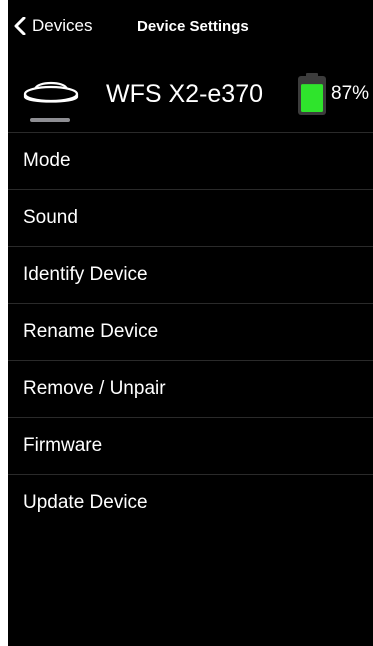 The height and width of the screenshot is (646, 373). I want to click on menu-item-rename-device: Rename Device, so click(190, 332).